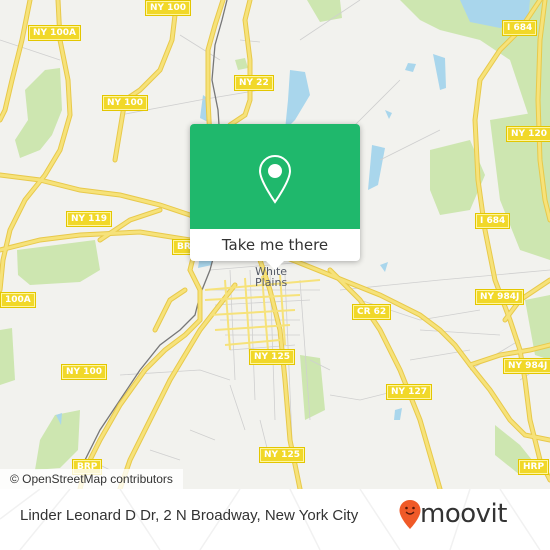 The height and width of the screenshot is (550, 550). I want to click on route-shield: CR 62, so click(372, 312).